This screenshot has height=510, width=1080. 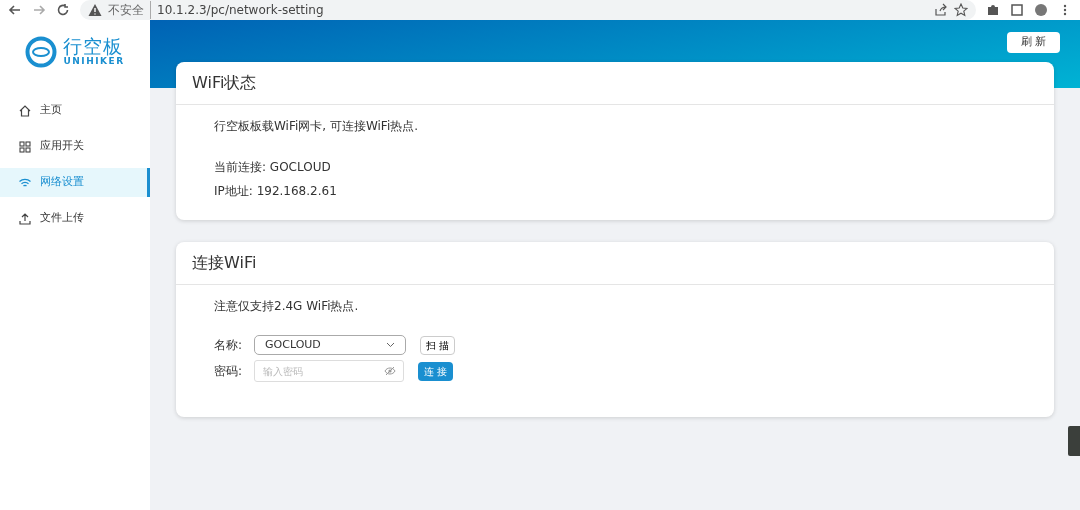 What do you see at coordinates (1033, 42) in the screenshot?
I see `refresh-button: 刷 新` at bounding box center [1033, 42].